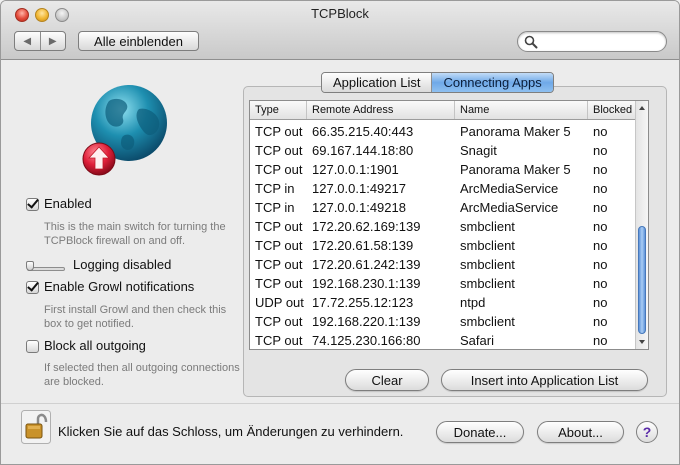 Image resolution: width=680 pixels, height=465 pixels. I want to click on table-scrollbar, so click(641, 225).